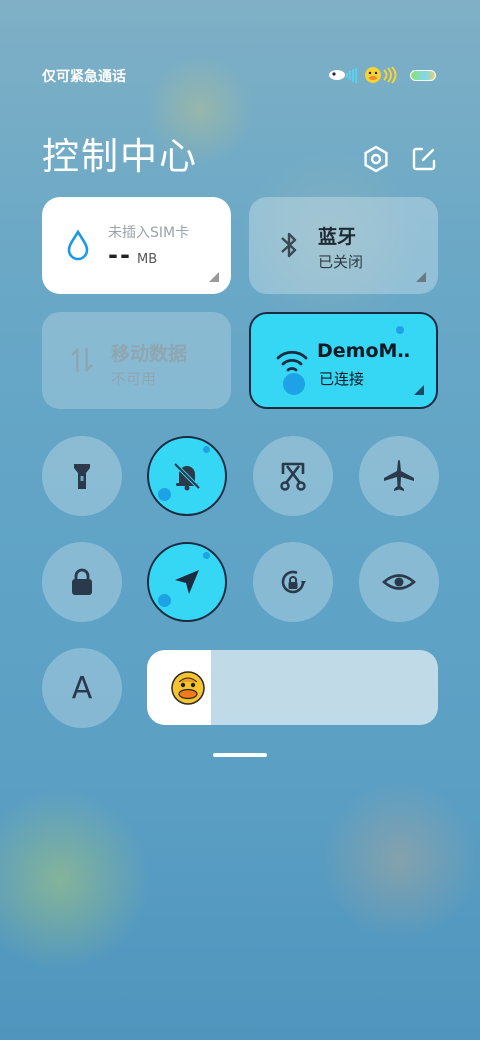 The width and height of the screenshot is (480, 1040). What do you see at coordinates (84, 77) in the screenshot?
I see `status-carrier-text: 仅可紧急通话` at bounding box center [84, 77].